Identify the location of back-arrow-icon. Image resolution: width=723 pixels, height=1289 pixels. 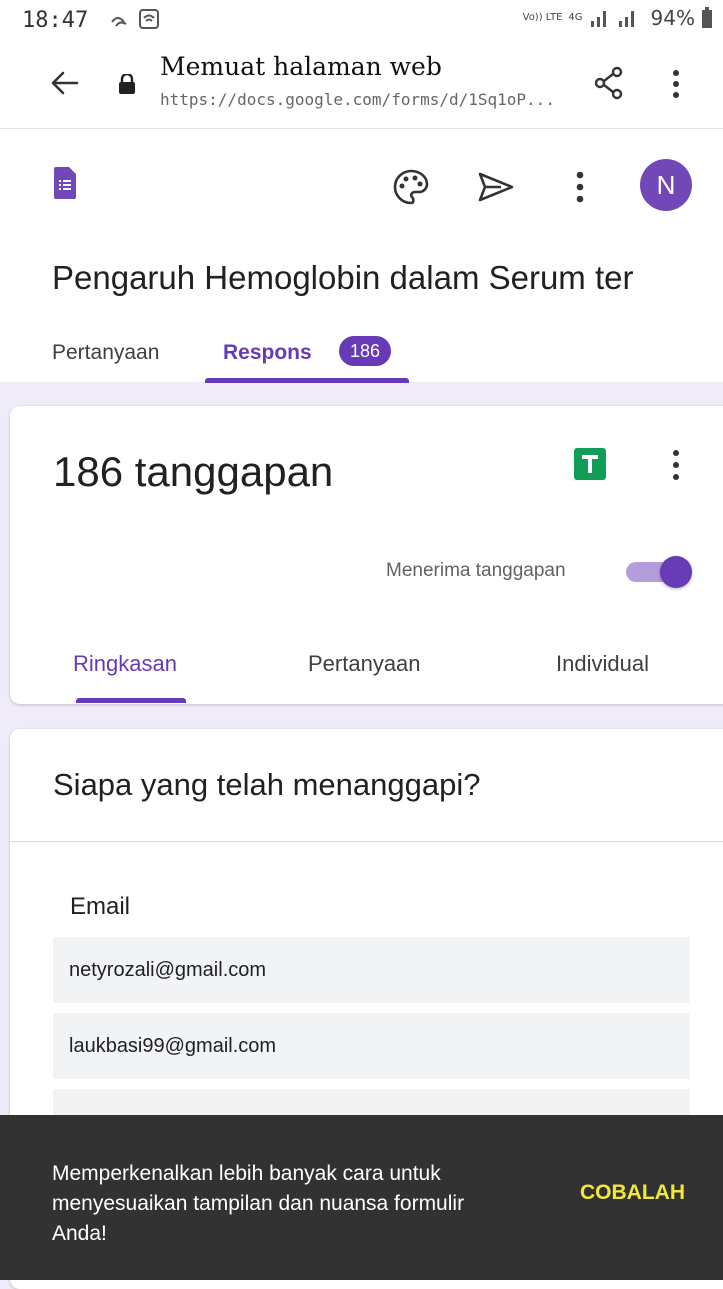
(65, 83).